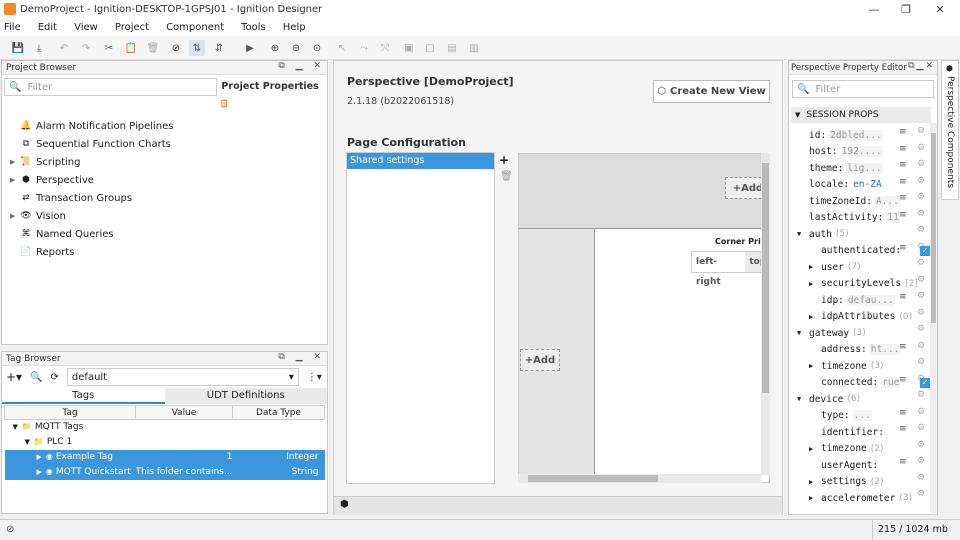 The image size is (960, 540). I want to click on shared-settings-item: Shared settings, so click(420, 161).